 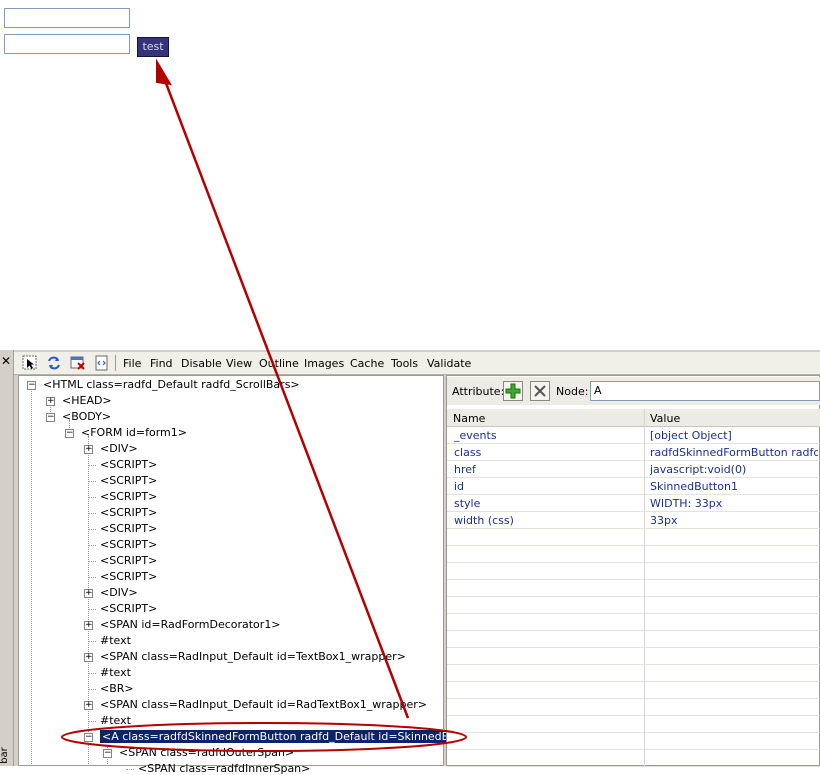 I want to click on tree-node: <HEAD>, so click(x=87, y=400).